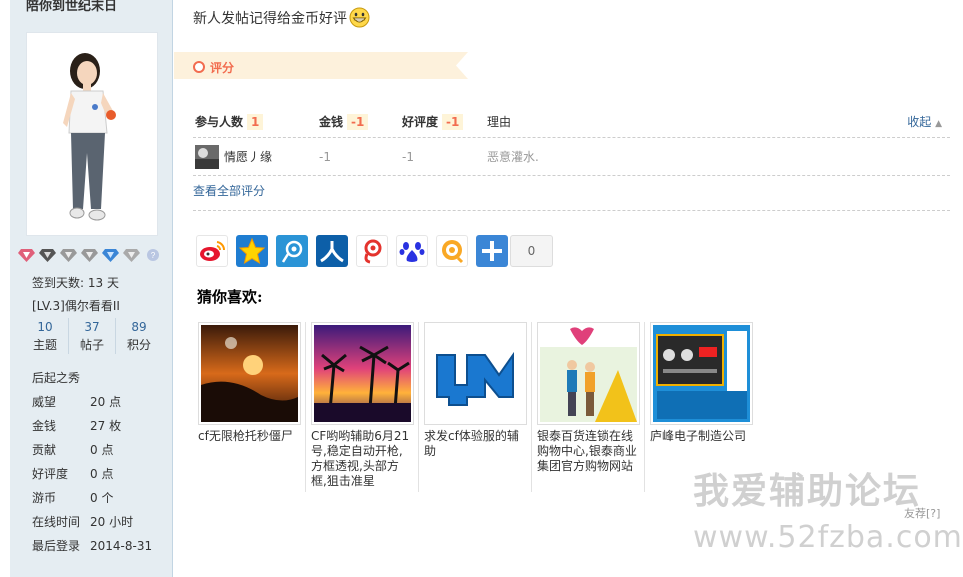 This screenshot has width=963, height=577. I want to click on caret-up-icon: ▲, so click(938, 124).